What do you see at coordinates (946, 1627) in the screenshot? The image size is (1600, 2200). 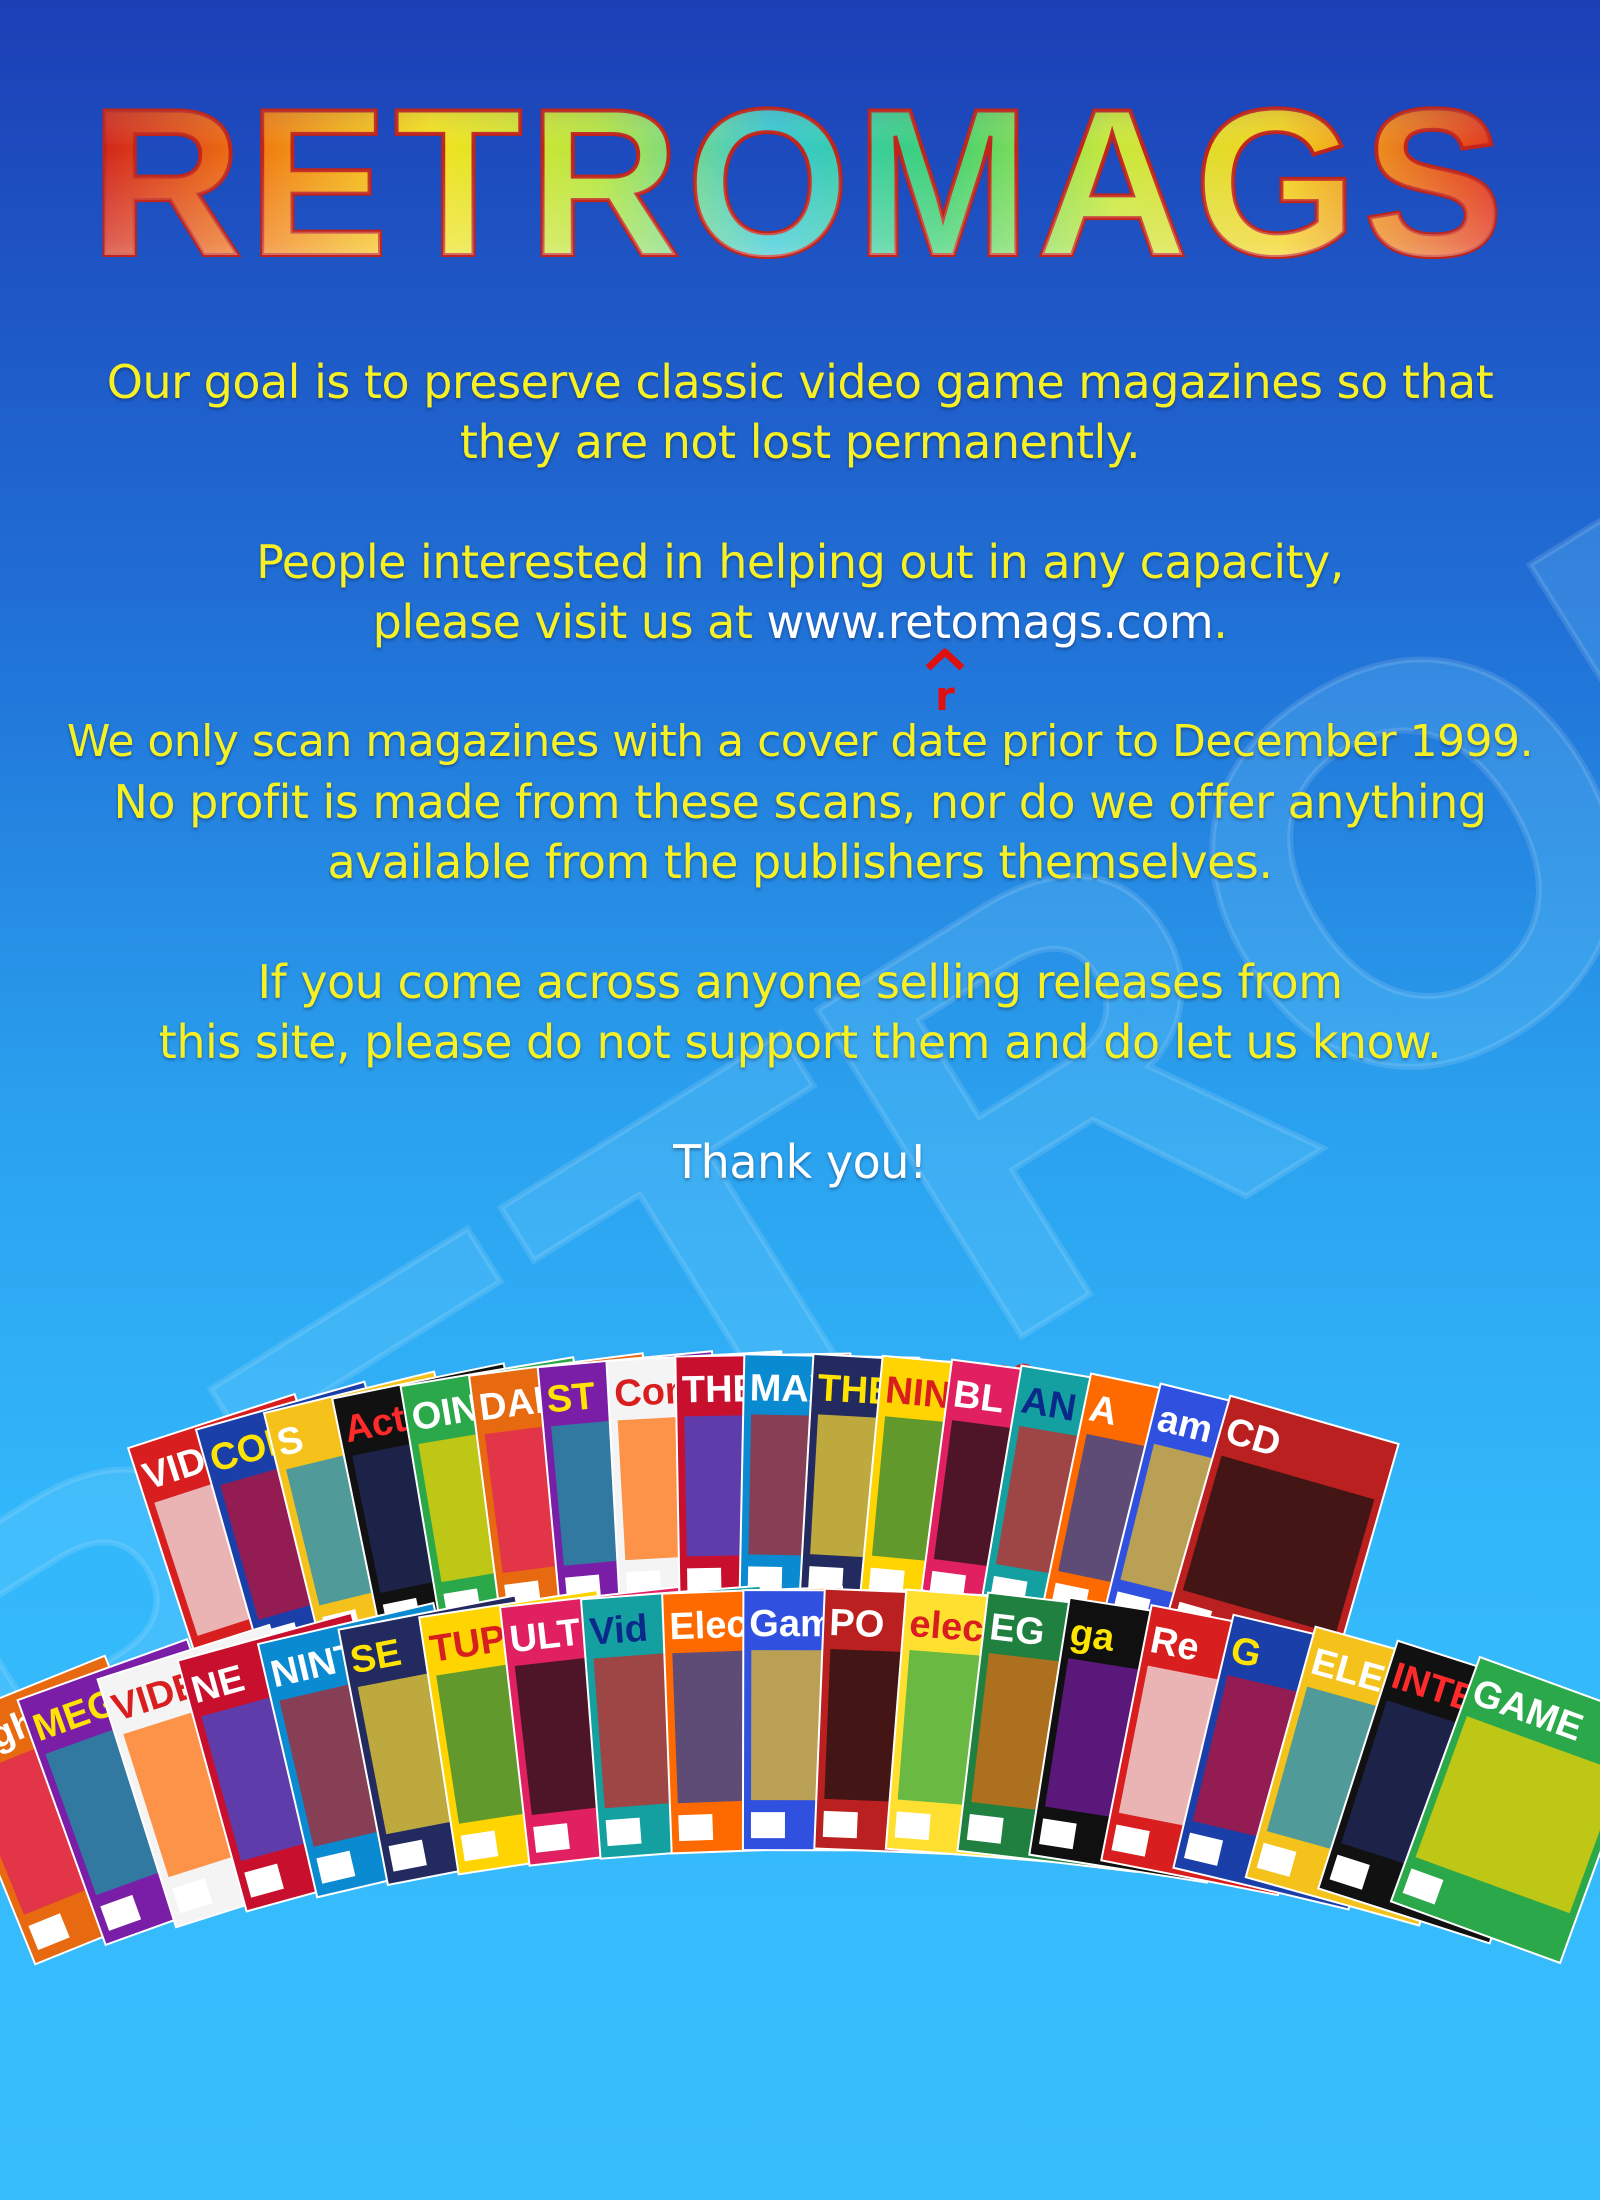 I see `magazine-title: elec` at bounding box center [946, 1627].